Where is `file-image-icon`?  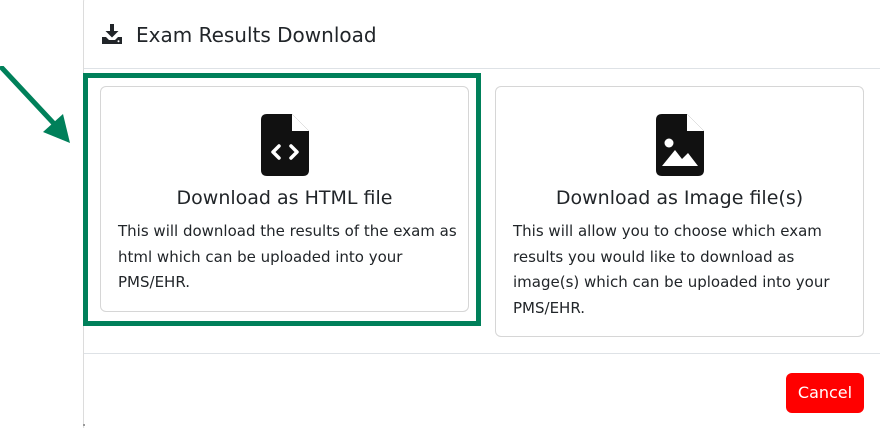
file-image-icon is located at coordinates (680, 145).